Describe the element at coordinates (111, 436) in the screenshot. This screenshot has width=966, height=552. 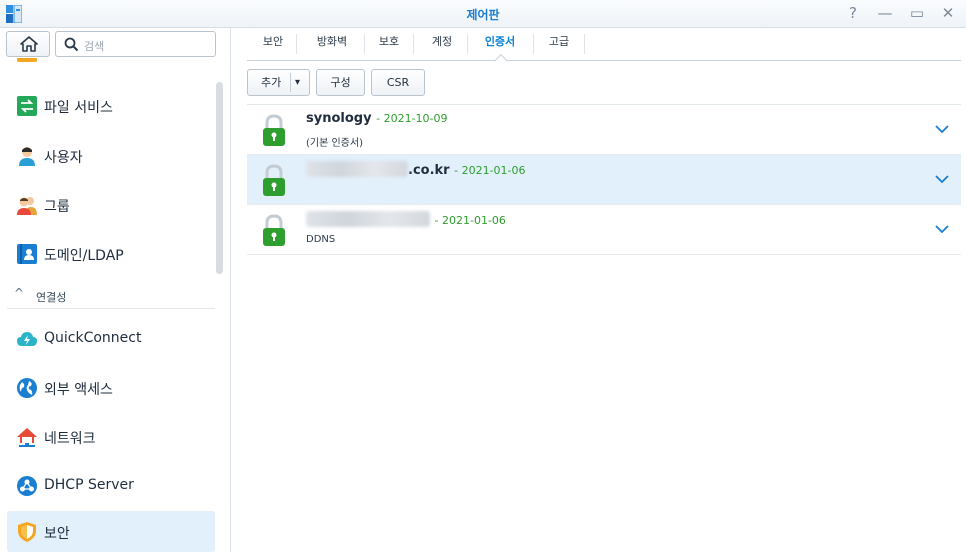
I see `sidebar-item-network: 네트워크` at that location.